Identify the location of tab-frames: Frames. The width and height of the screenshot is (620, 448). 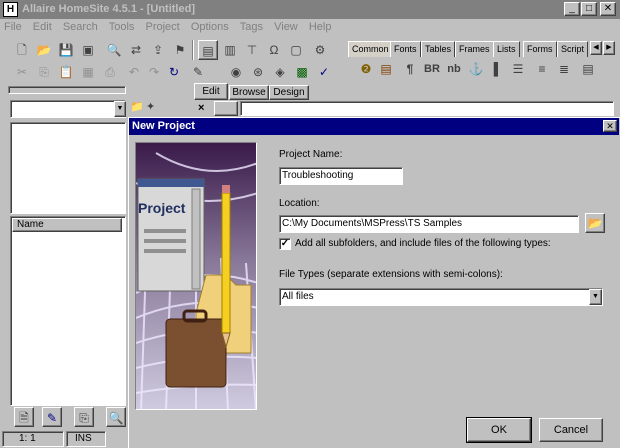
(474, 49).